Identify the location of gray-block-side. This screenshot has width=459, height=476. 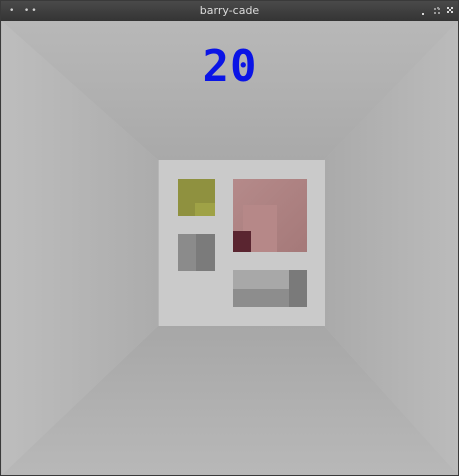
(205, 252).